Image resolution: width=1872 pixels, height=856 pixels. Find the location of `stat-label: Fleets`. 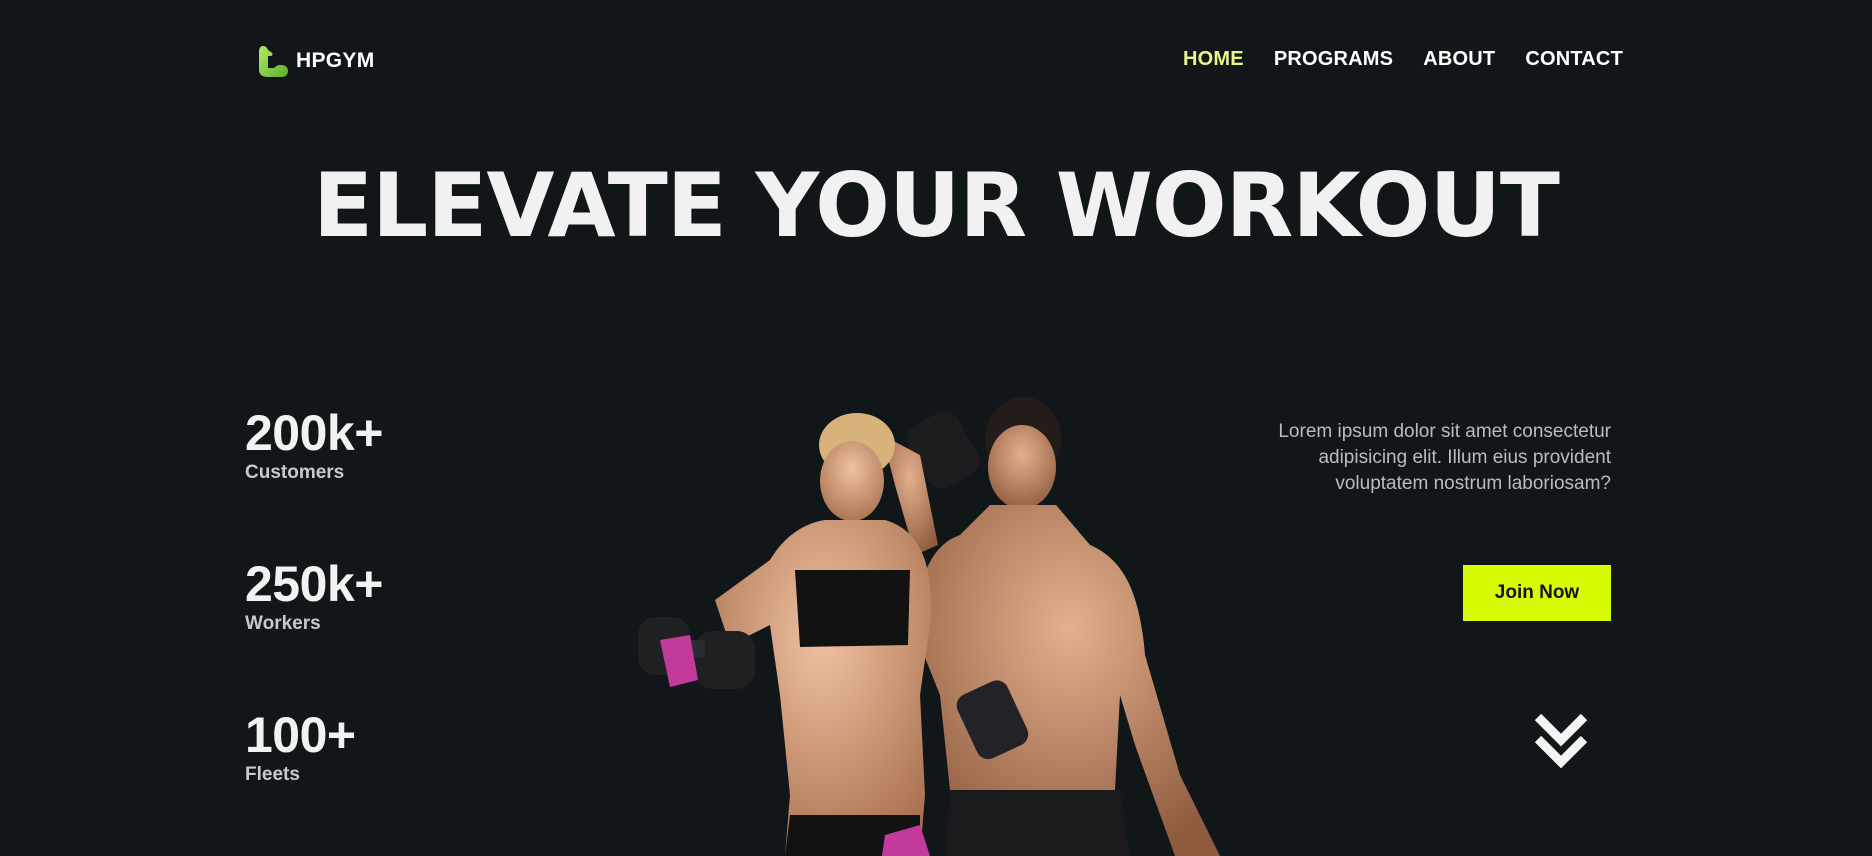

stat-label: Fleets is located at coordinates (272, 774).